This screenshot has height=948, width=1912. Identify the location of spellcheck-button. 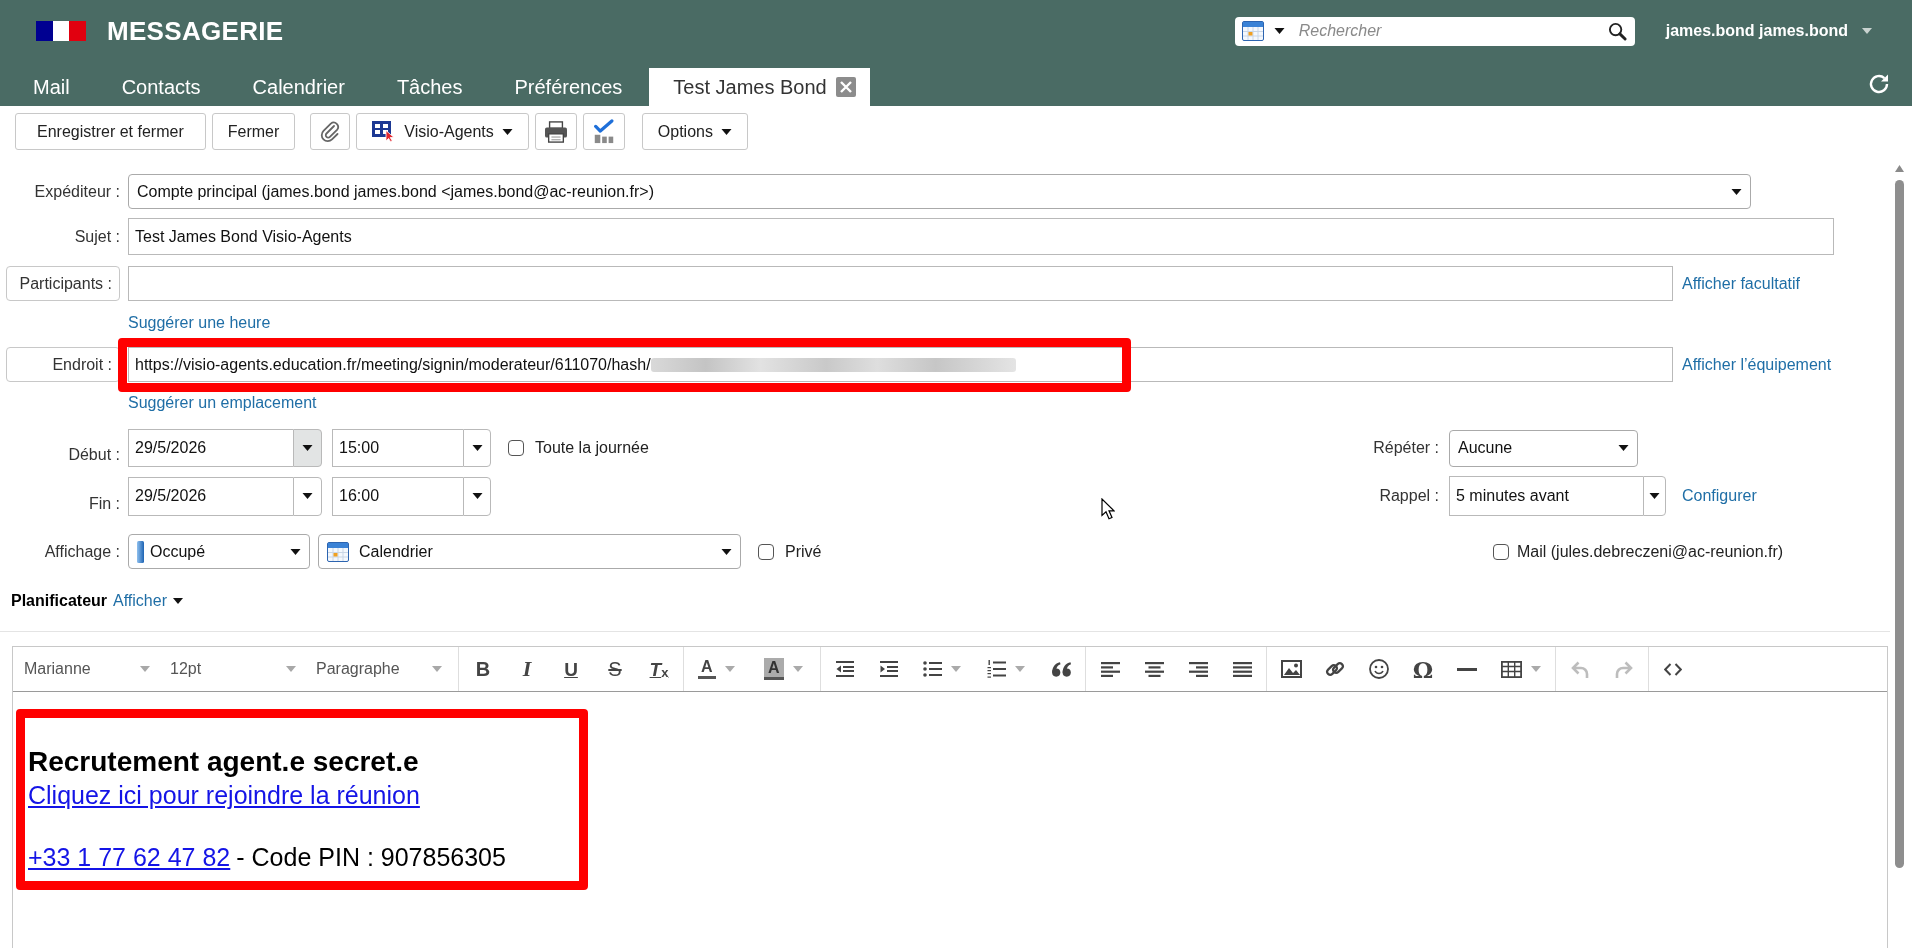
(603, 131).